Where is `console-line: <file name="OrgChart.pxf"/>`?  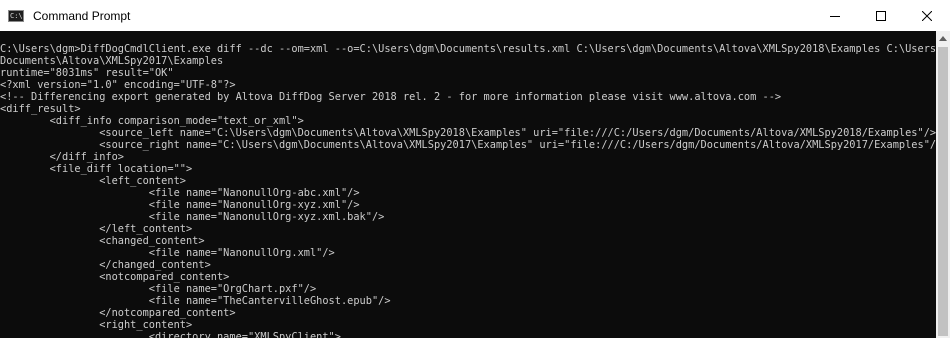
console-line: <file name="OrgChart.pxf"/> is located at coordinates (158, 289).